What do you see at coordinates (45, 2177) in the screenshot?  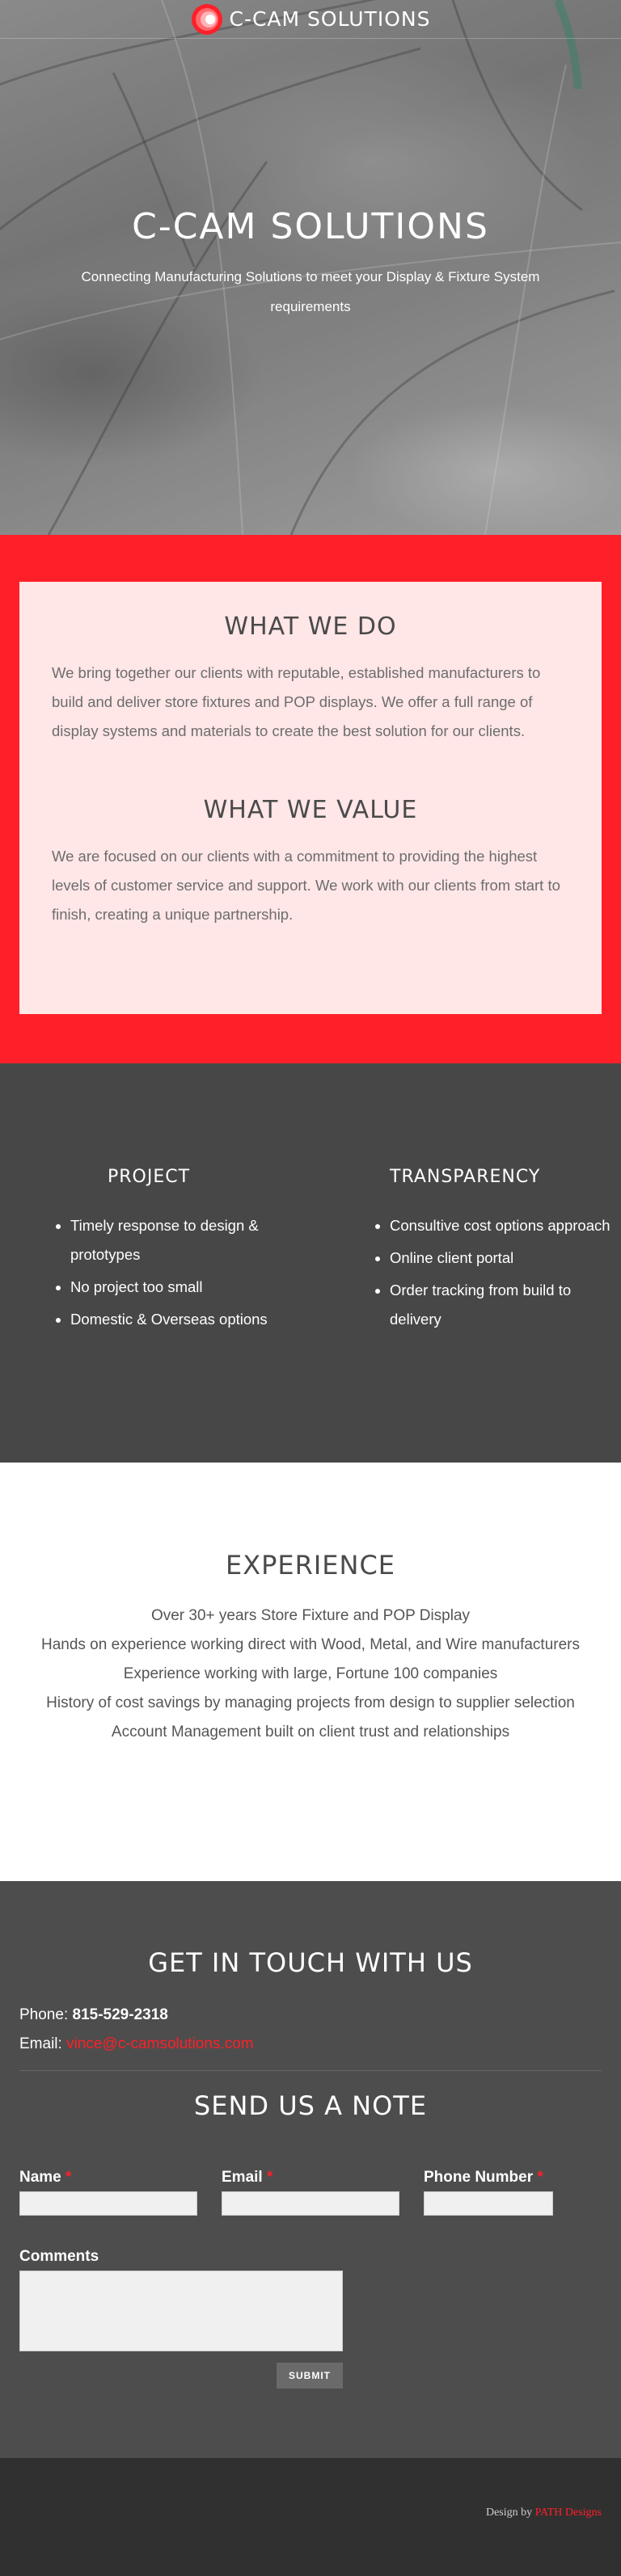 I see `name-label: Name *` at bounding box center [45, 2177].